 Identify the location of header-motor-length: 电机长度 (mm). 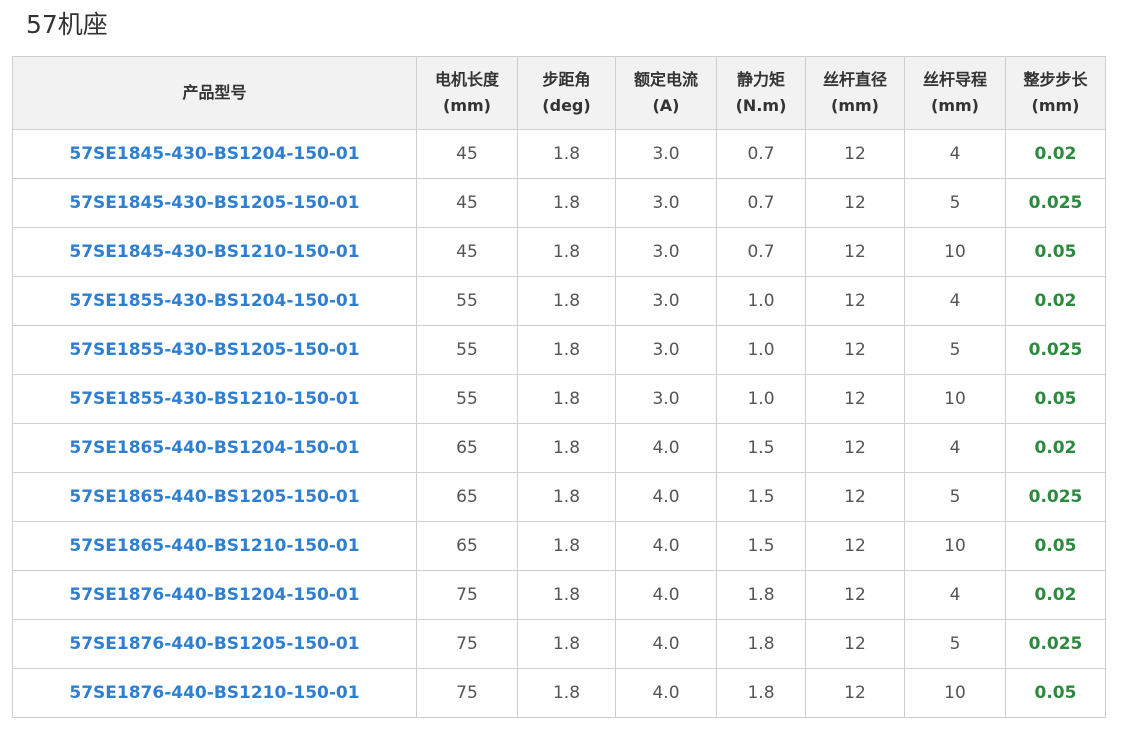
(467, 93).